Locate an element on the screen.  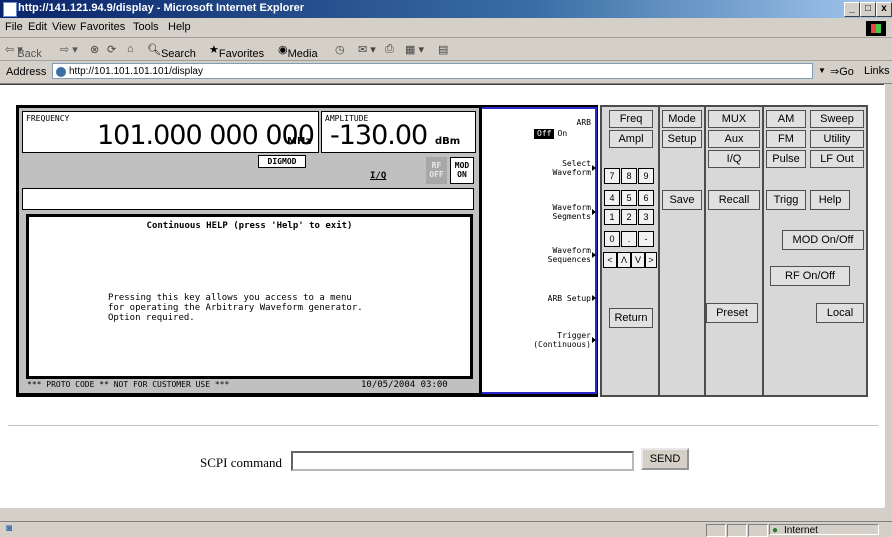
frequency-box: FREQUENCY 101.000 000 000 MHz is located at coordinates (170, 132).